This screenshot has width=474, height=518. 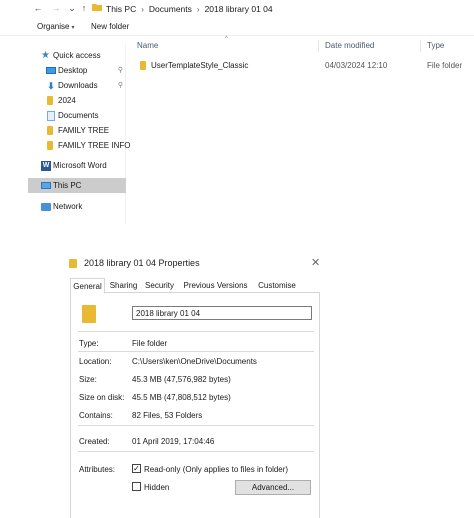 I want to click on tab-customise: Customise, so click(x=277, y=285).